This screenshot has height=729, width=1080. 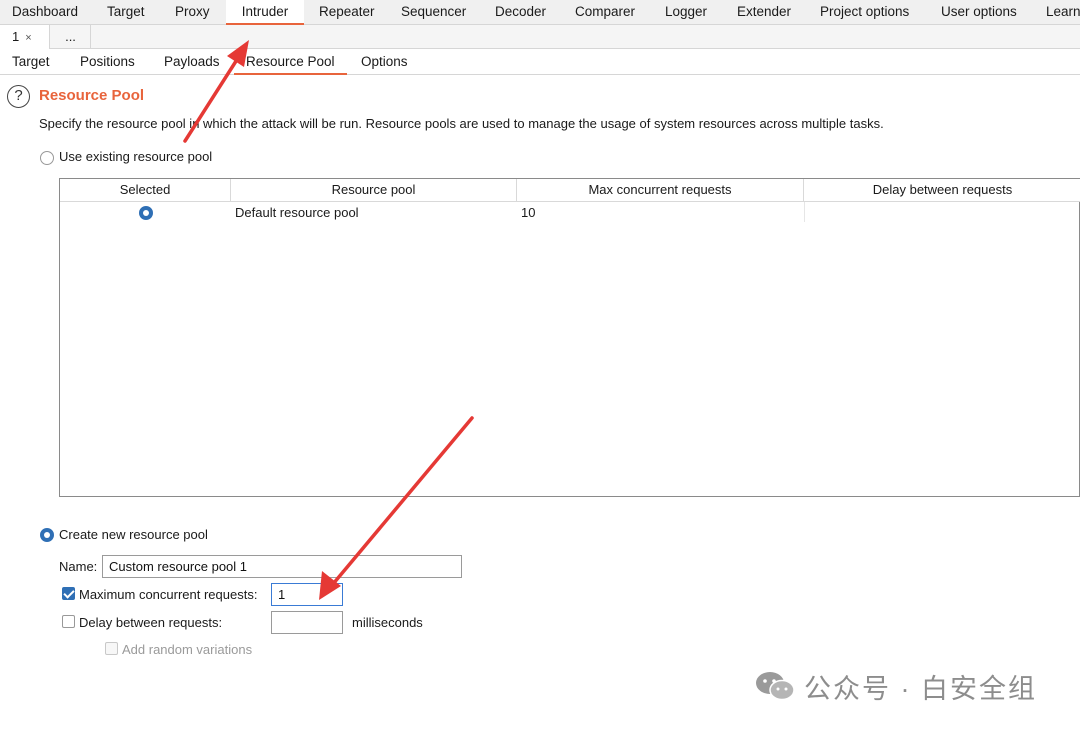 What do you see at coordinates (920, 688) in the screenshot?
I see `watermark-text: 公众号 · 白安全组` at bounding box center [920, 688].